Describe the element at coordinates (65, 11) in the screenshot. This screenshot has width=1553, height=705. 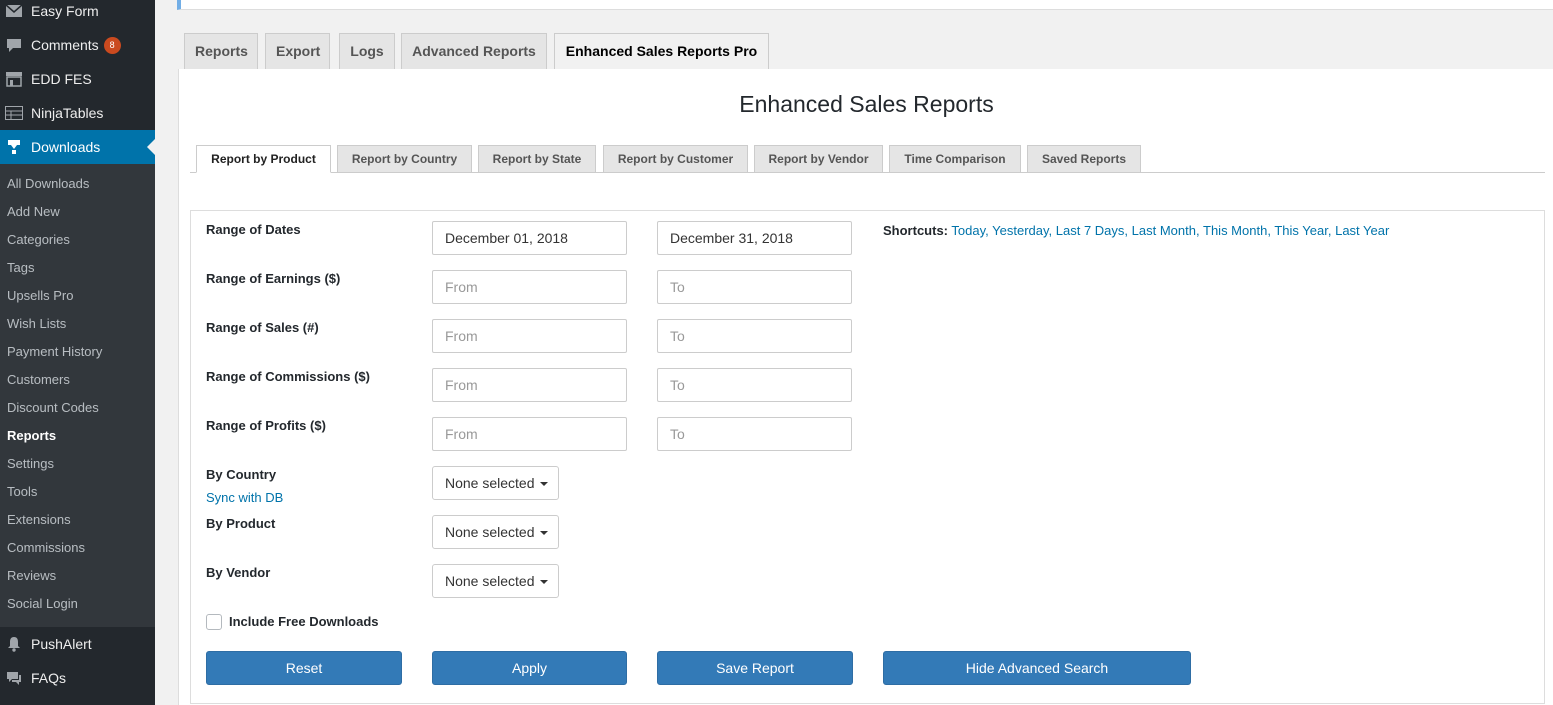
I see `menu-label: Easy Form` at that location.